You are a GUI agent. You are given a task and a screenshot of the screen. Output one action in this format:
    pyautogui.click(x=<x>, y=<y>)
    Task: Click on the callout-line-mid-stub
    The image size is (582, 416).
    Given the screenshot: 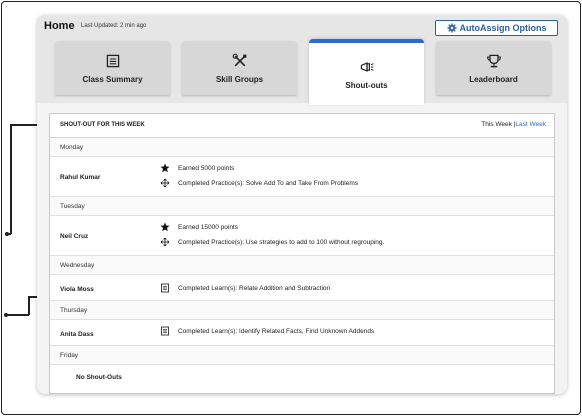 What is the action you would take?
    pyautogui.click(x=17, y=315)
    